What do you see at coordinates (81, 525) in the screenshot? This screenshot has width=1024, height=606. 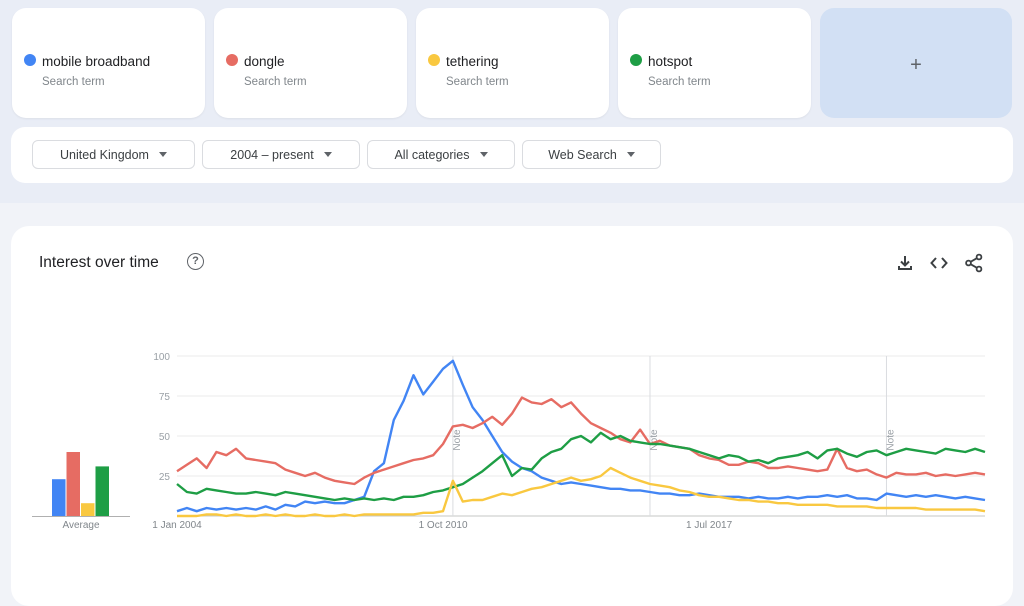 I see `average-label: Average` at bounding box center [81, 525].